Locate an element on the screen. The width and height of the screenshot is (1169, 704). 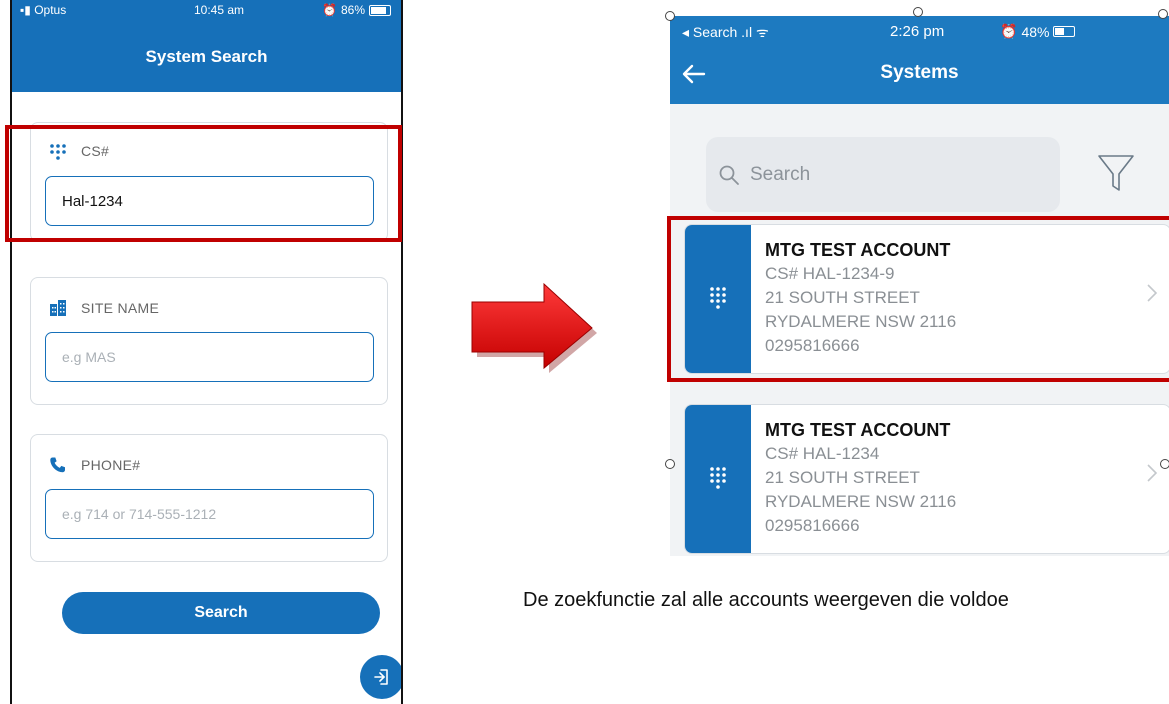
battery-indicator: ⏰ 86% is located at coordinates (356, 10).